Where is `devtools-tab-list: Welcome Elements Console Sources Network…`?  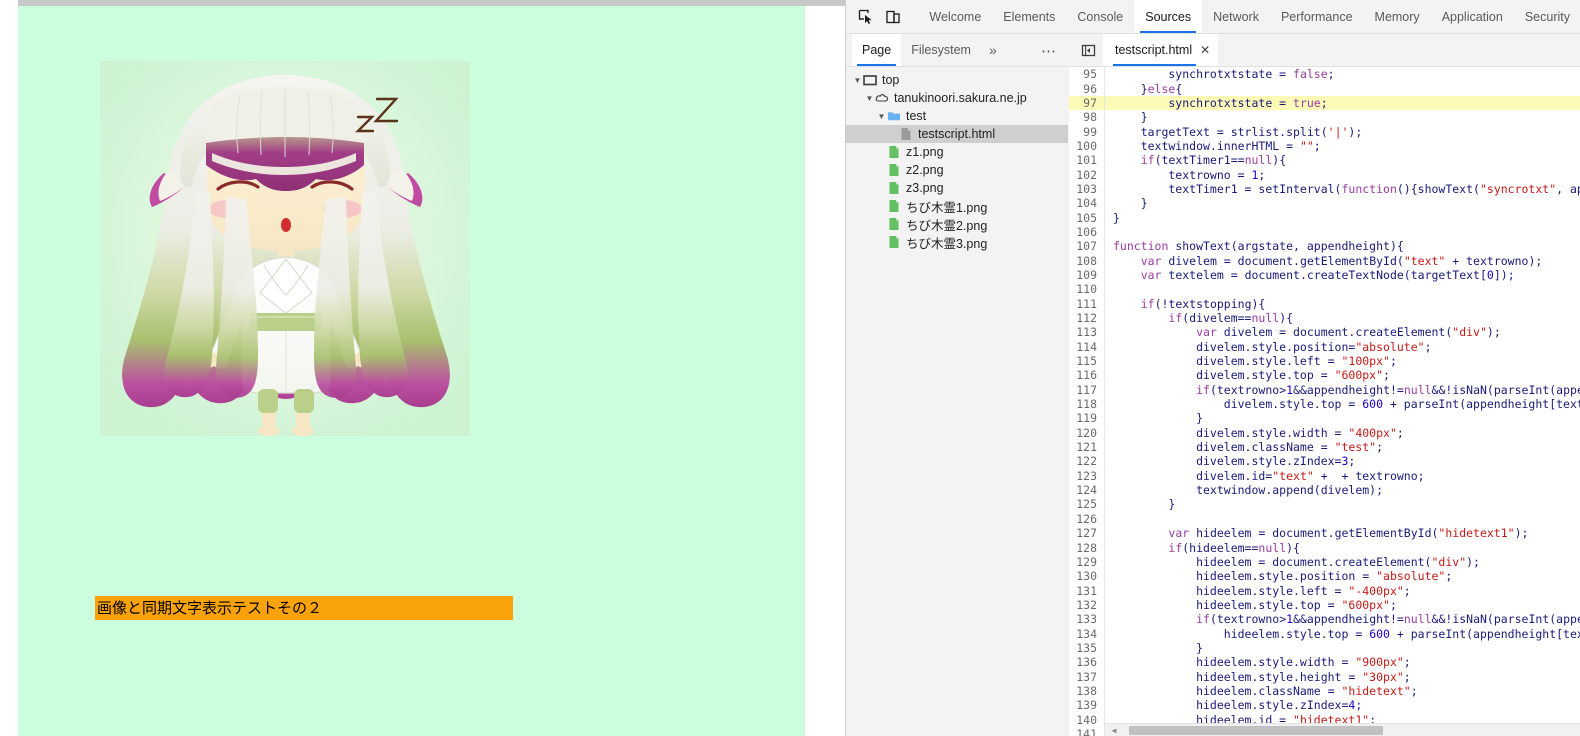 devtools-tab-list: Welcome Elements Console Sources Network… is located at coordinates (1249, 16).